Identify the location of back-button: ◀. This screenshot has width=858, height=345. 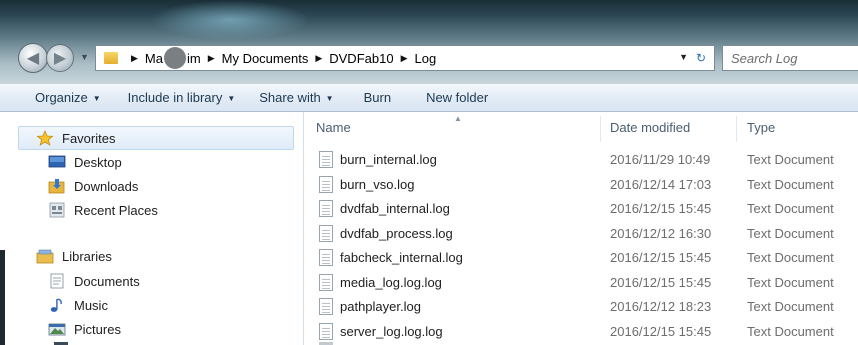
(33, 58).